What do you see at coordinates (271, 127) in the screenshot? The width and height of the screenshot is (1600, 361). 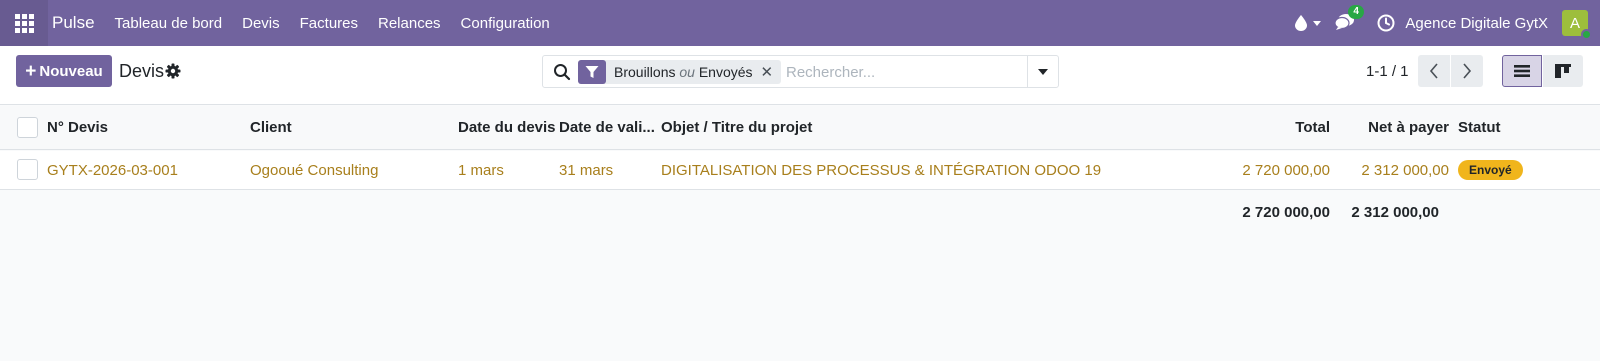 I see `column-header-client: Client` at bounding box center [271, 127].